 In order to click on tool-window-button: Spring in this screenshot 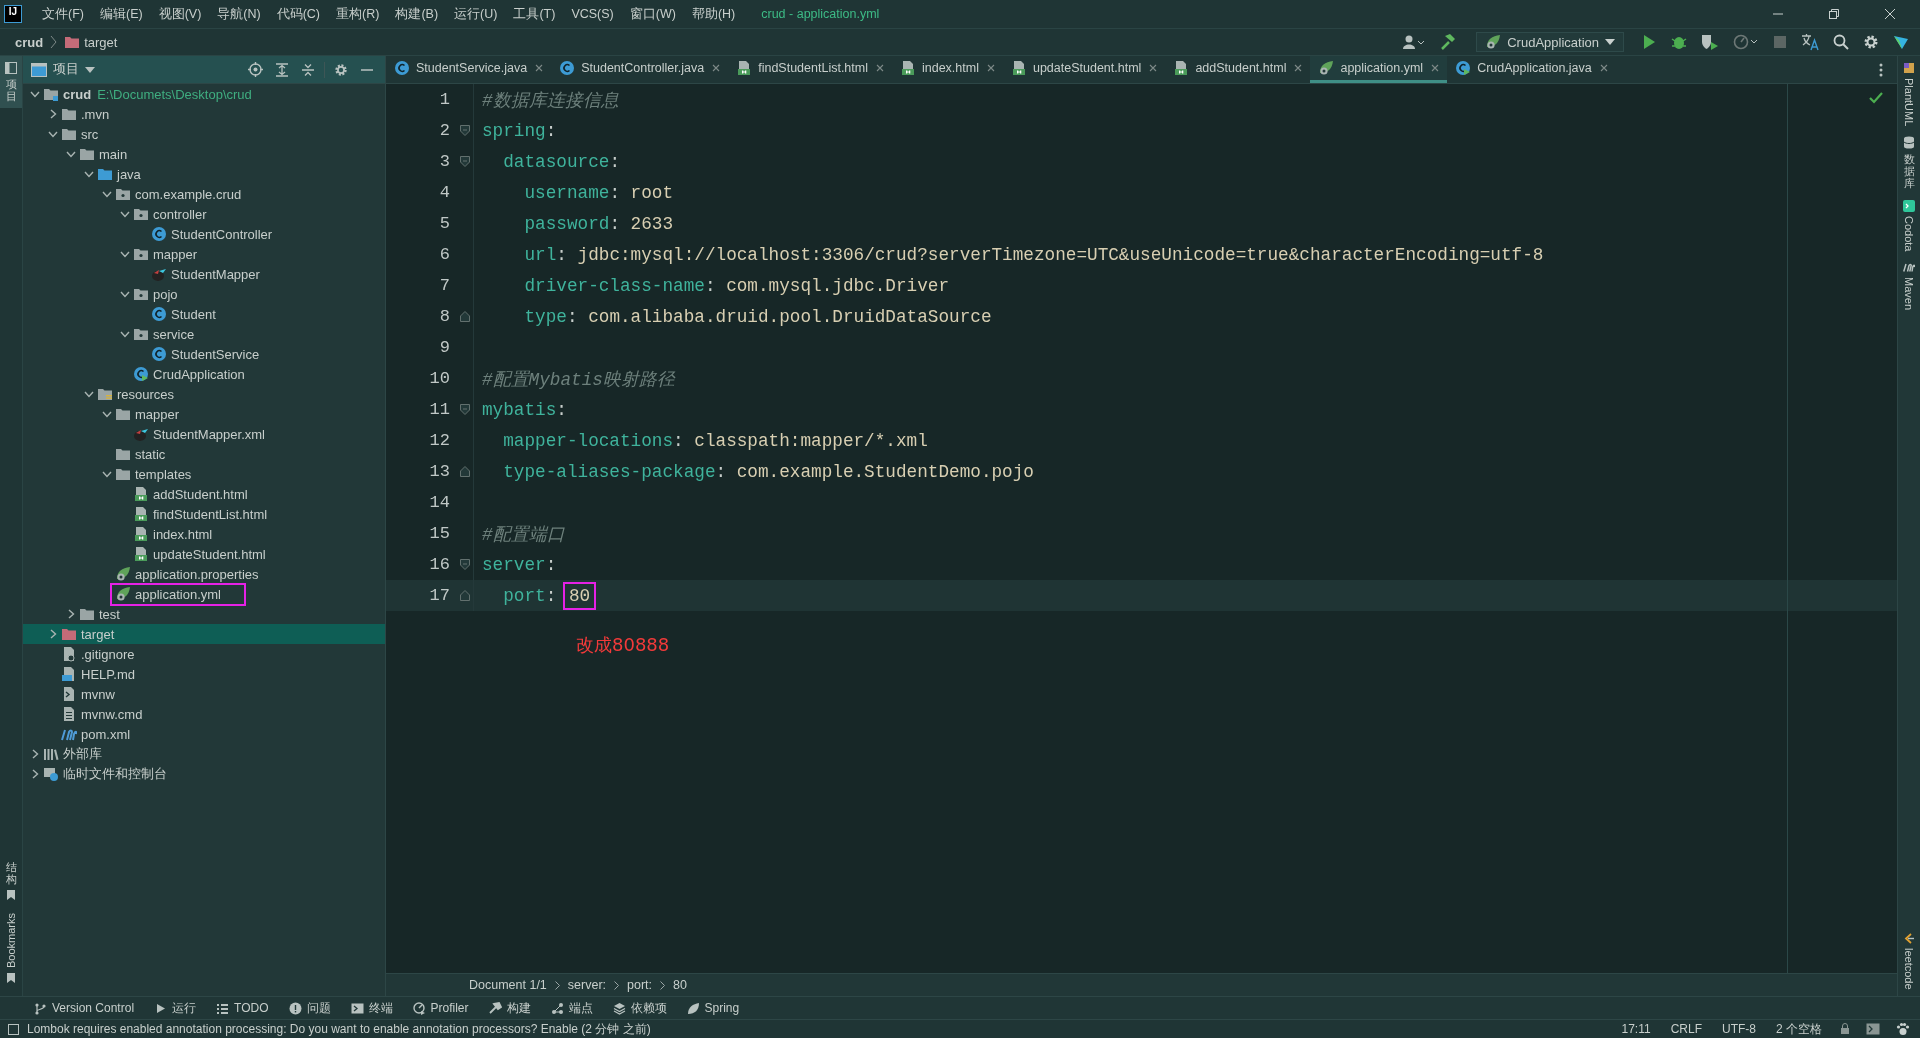, I will do `click(713, 1008)`.